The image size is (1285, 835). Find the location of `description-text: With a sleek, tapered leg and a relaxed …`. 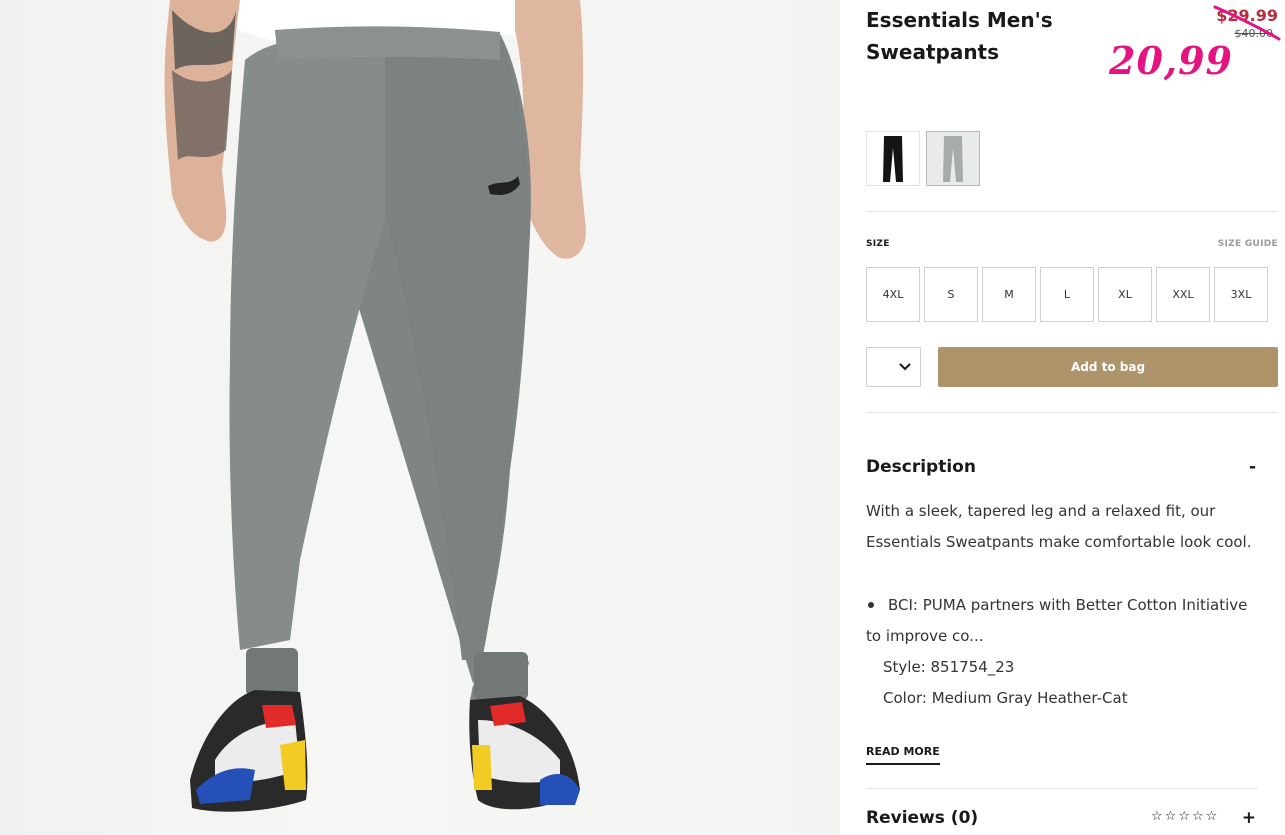

description-text: With a sleek, tapered leg and a relaxed … is located at coordinates (1059, 526).